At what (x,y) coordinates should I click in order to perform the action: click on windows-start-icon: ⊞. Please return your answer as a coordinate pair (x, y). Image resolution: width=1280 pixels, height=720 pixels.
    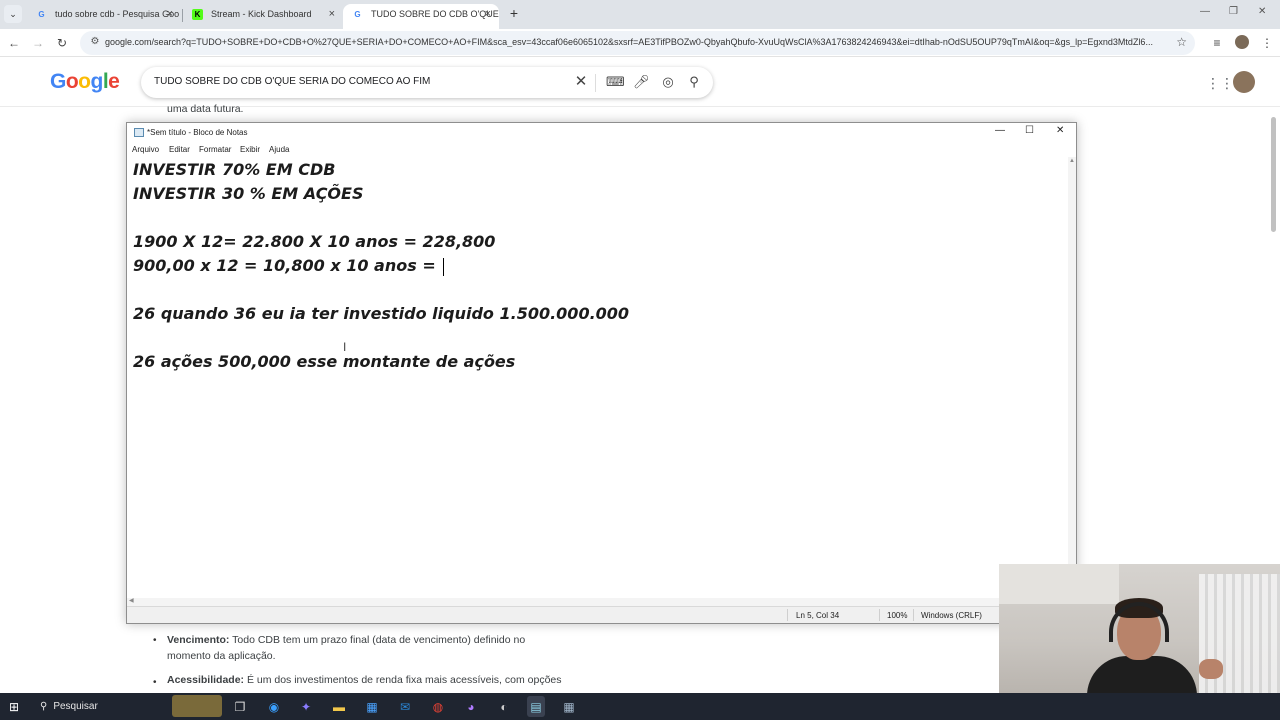
    Looking at the image, I should click on (14, 707).